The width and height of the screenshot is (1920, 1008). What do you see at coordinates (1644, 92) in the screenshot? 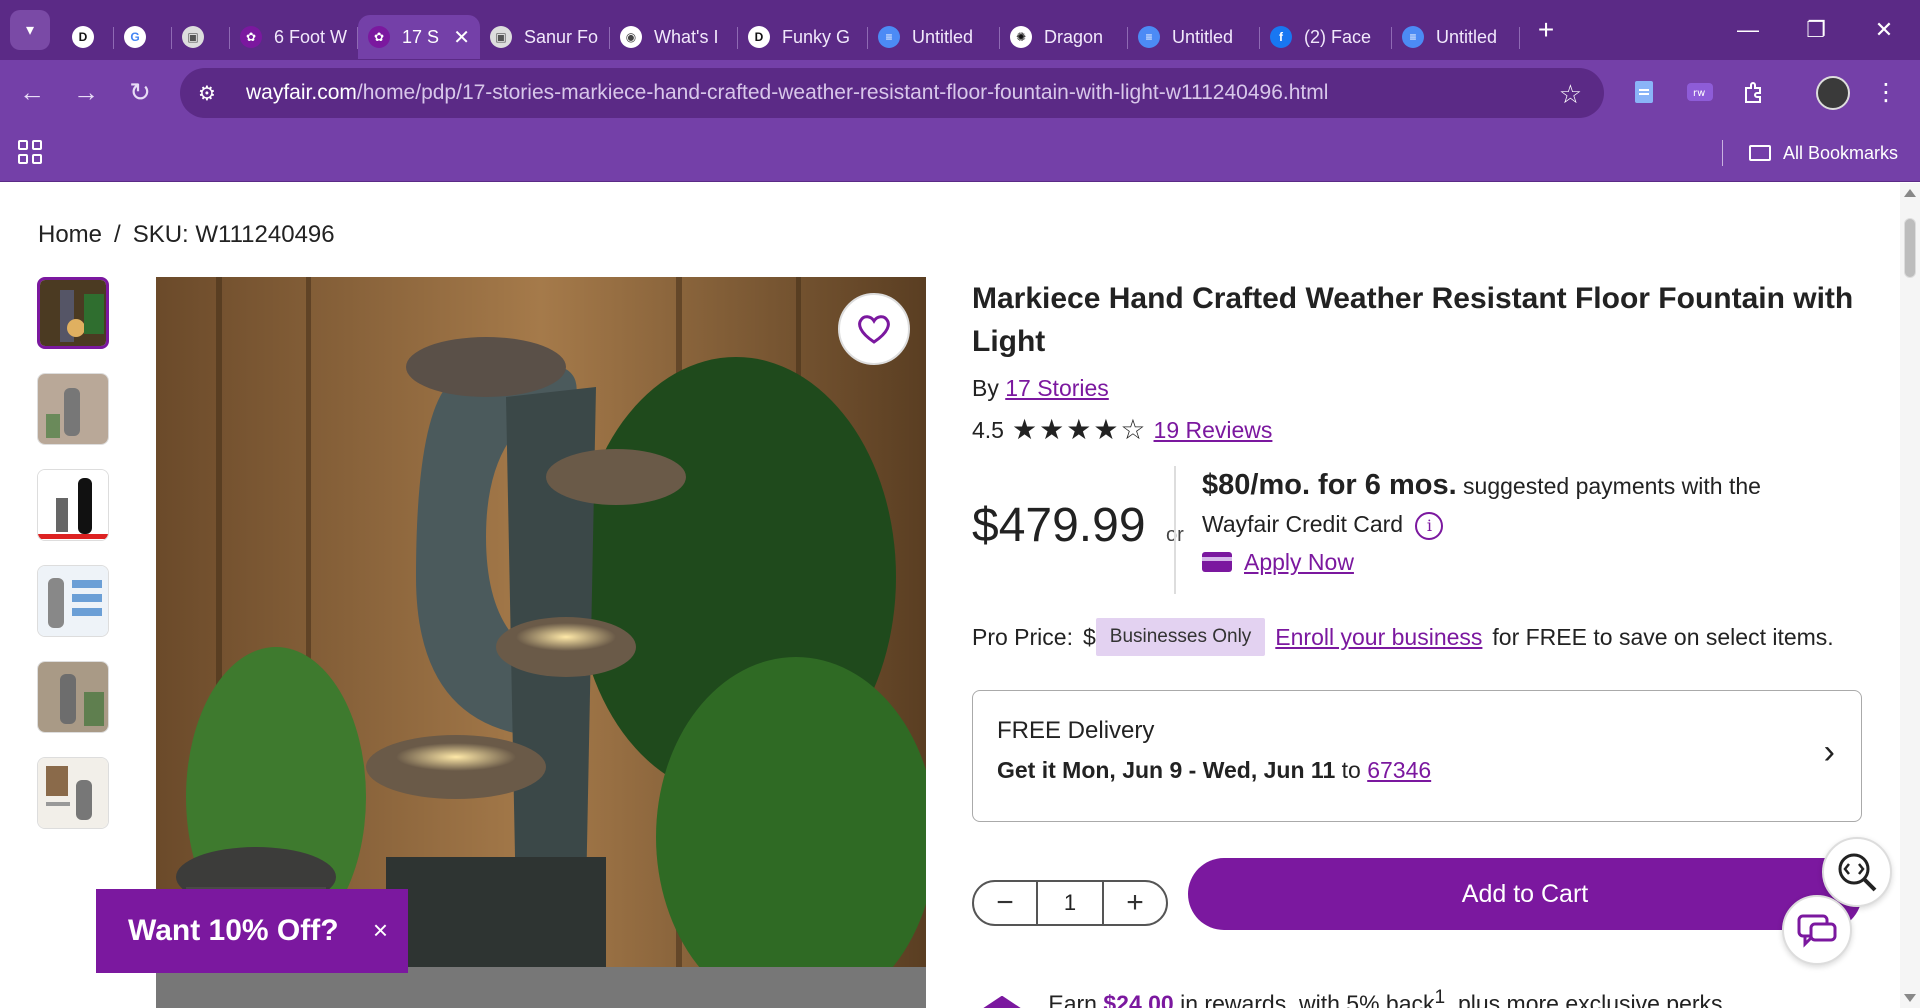
I see `docs-extension-icon` at bounding box center [1644, 92].